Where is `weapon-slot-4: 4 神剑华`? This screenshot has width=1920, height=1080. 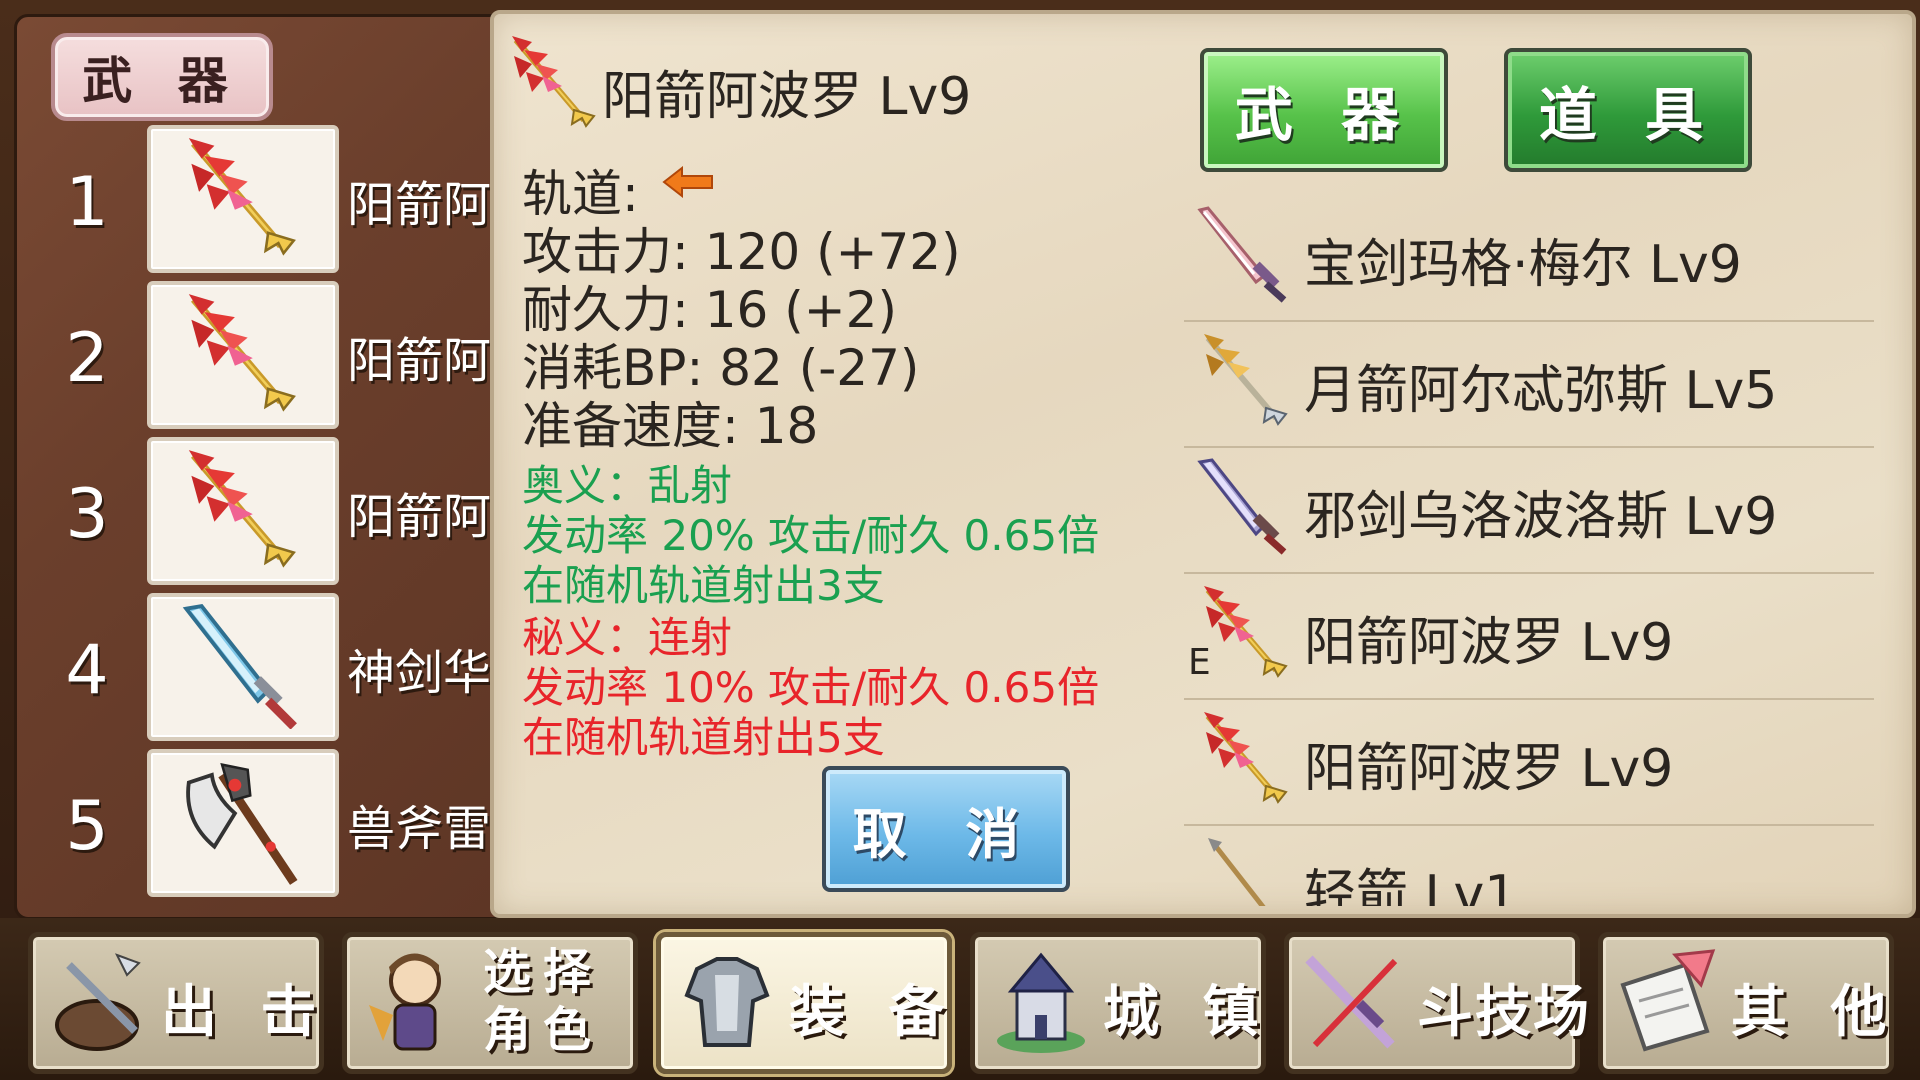
weapon-slot-4: 4 神剑华 is located at coordinates (257, 668).